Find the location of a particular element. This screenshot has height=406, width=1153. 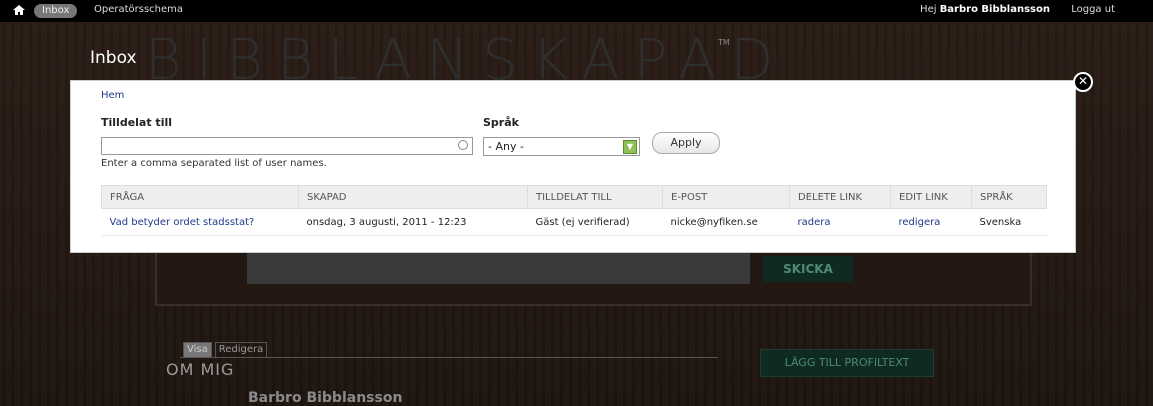

edit-cell: redigera is located at coordinates (931, 222).